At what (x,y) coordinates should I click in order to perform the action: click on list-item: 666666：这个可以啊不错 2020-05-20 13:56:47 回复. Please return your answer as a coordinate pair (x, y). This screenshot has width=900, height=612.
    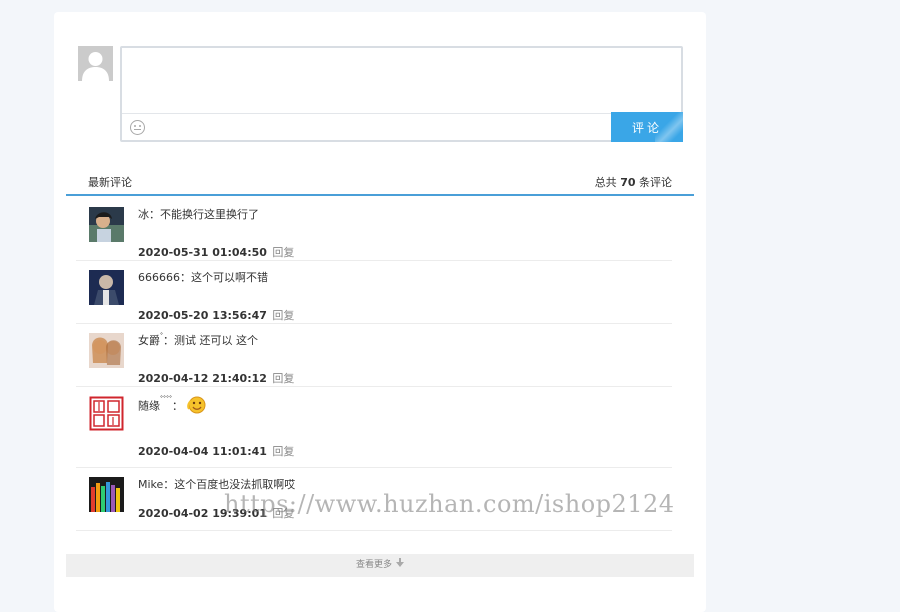
    Looking at the image, I should click on (374, 292).